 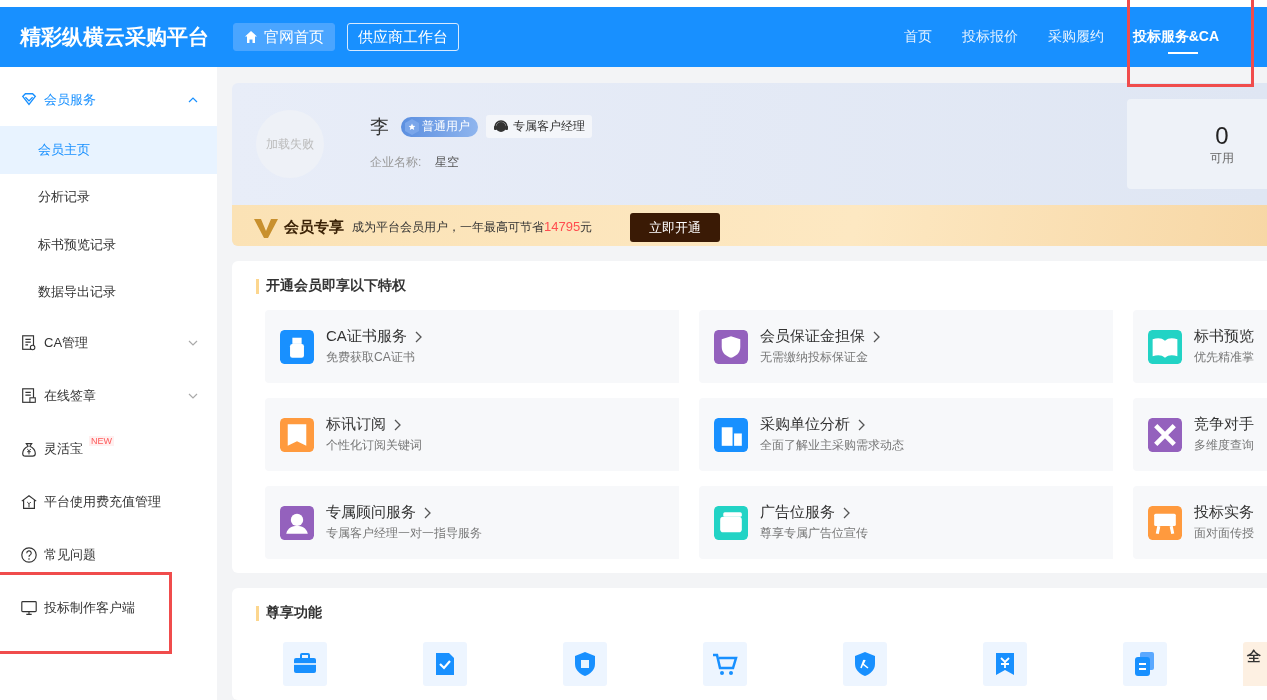 What do you see at coordinates (108, 501) in the screenshot?
I see `sidebar-item: 平台使用费充值管理` at bounding box center [108, 501].